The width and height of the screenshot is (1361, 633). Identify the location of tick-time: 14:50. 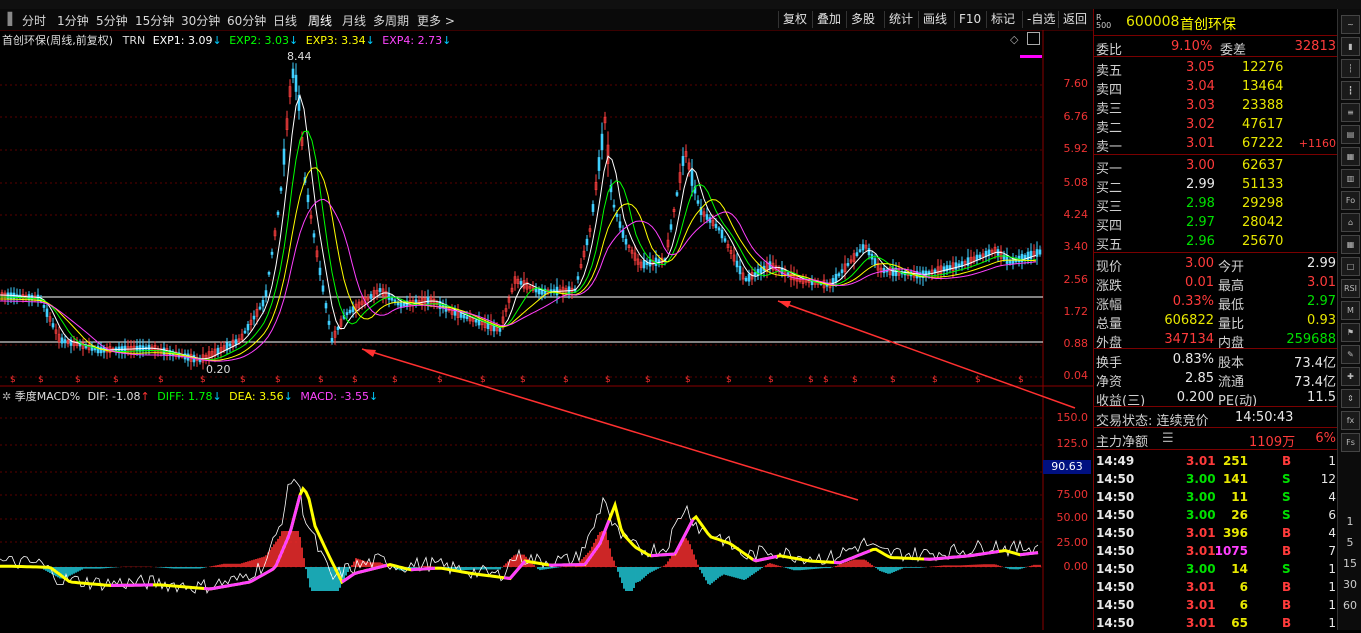
(1115, 533).